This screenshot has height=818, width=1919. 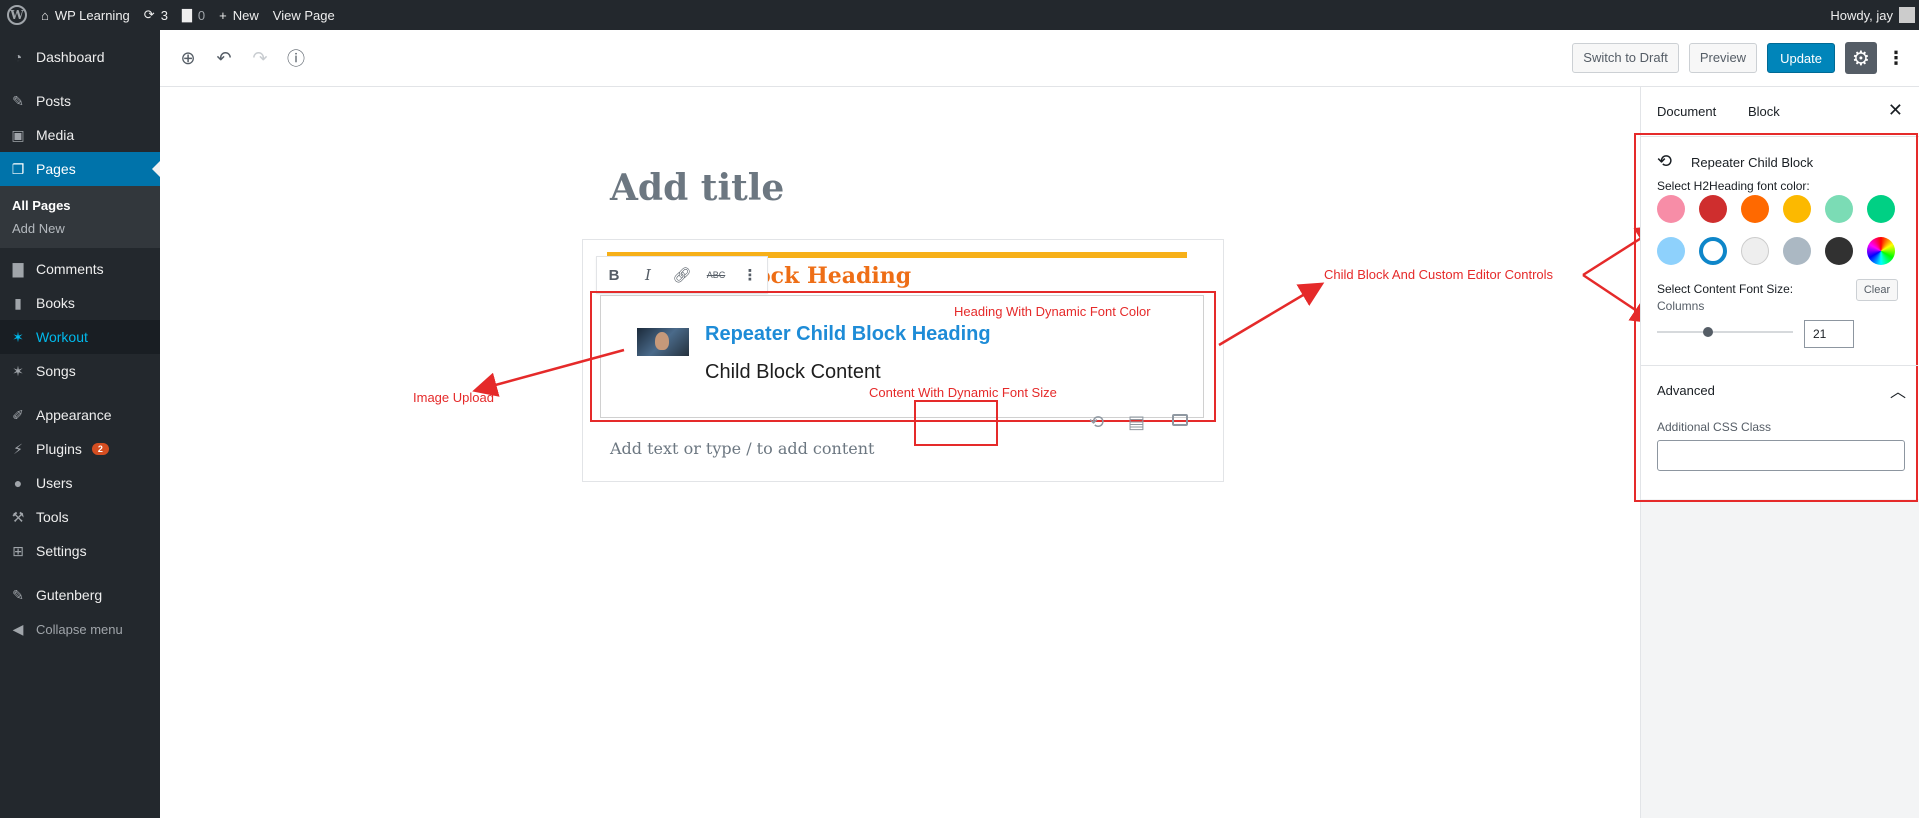 I want to click on sidebar-item-pages: ❐ Pages, so click(x=80, y=169).